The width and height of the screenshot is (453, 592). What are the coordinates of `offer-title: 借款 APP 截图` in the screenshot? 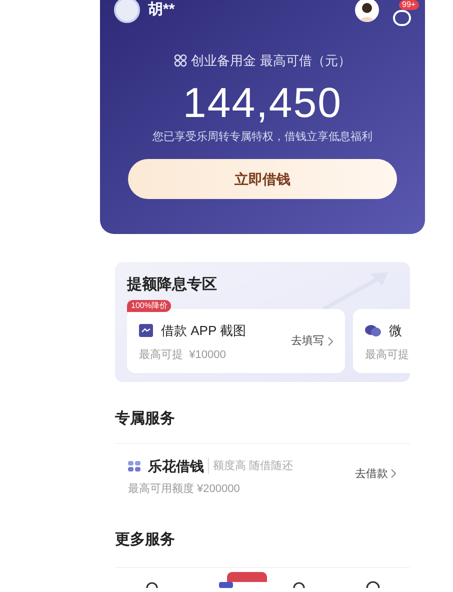 It's located at (203, 331).